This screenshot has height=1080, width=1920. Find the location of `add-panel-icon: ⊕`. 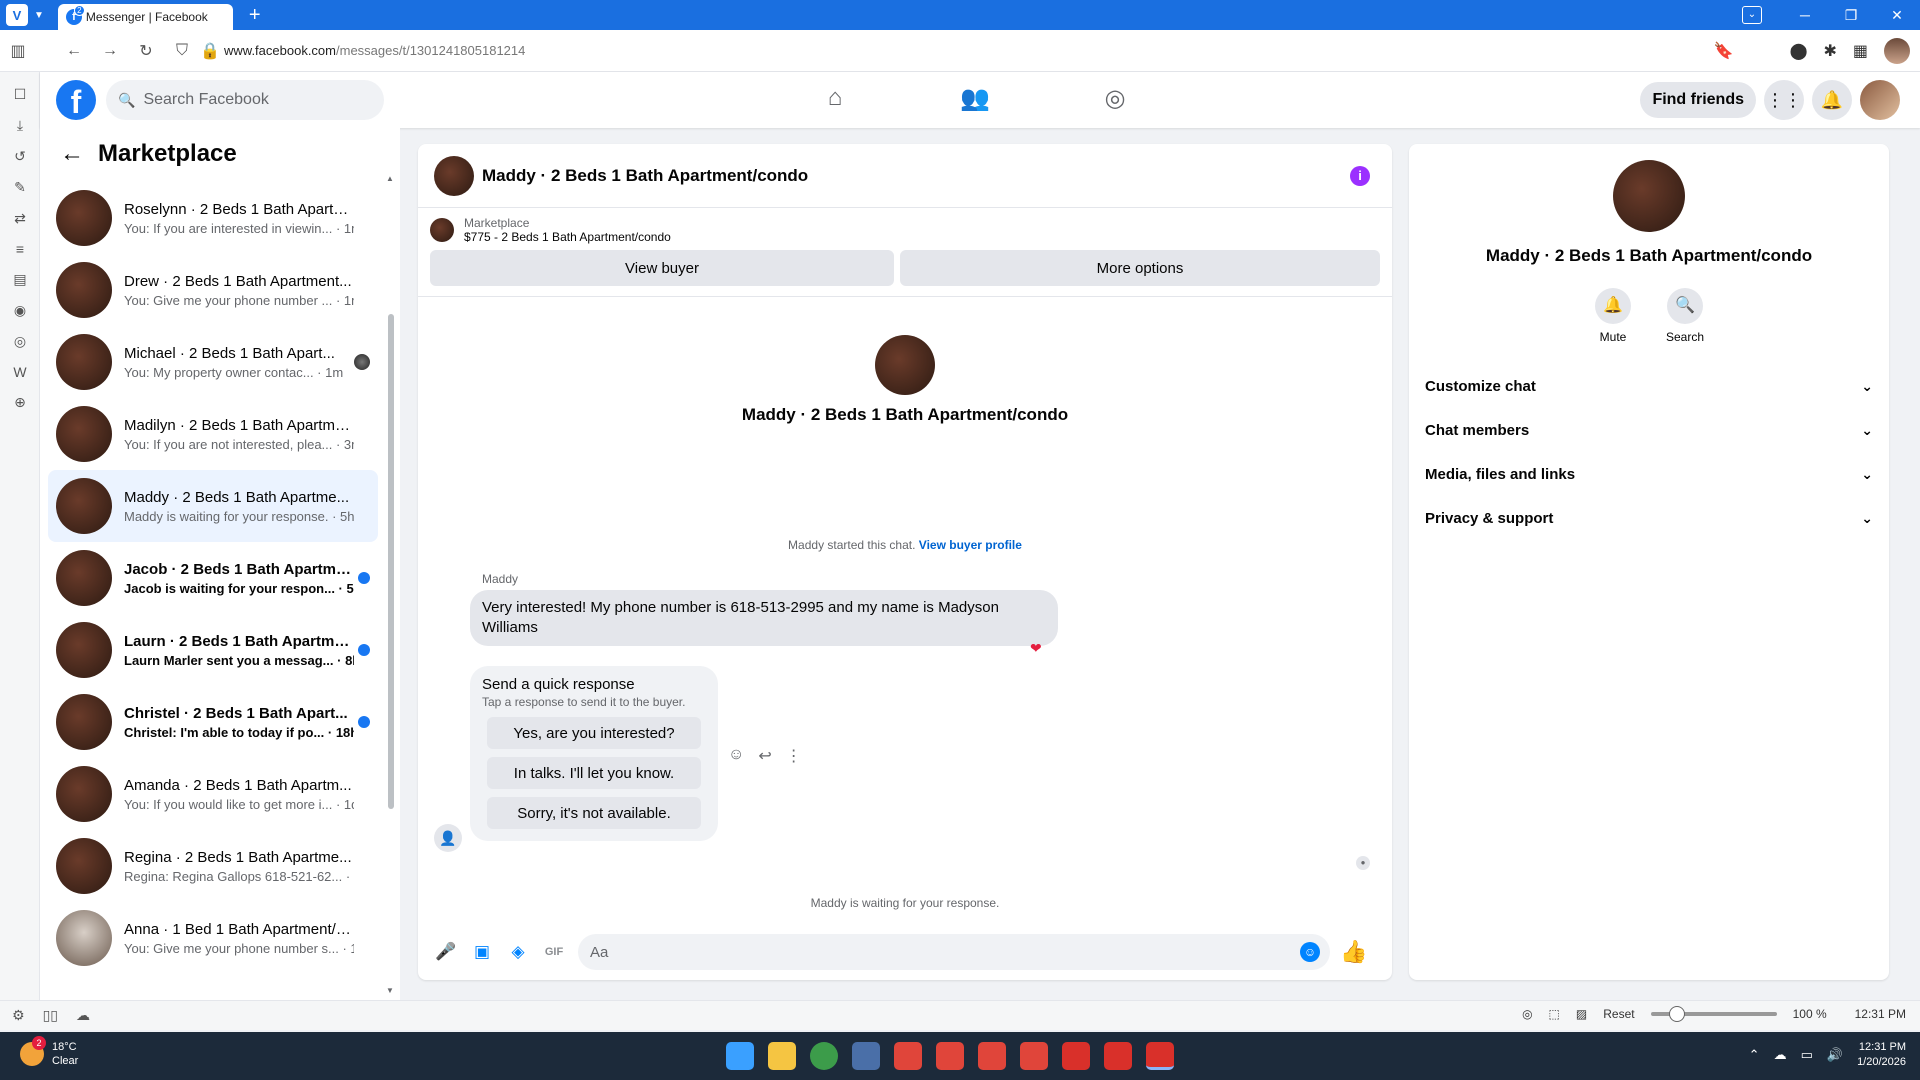

add-panel-icon: ⊕ is located at coordinates (20, 402).